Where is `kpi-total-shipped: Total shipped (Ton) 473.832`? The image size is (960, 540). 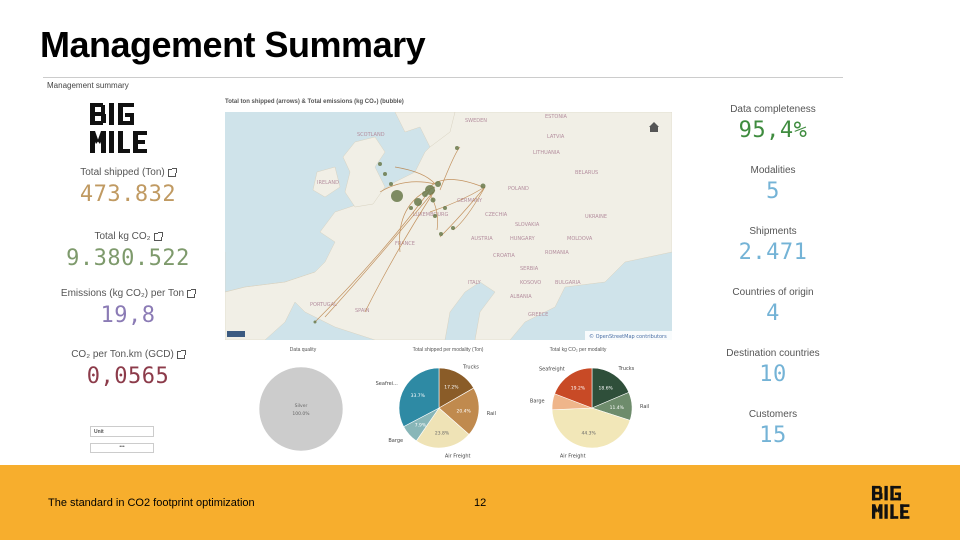 kpi-total-shipped: Total shipped (Ton) 473.832 is located at coordinates (128, 187).